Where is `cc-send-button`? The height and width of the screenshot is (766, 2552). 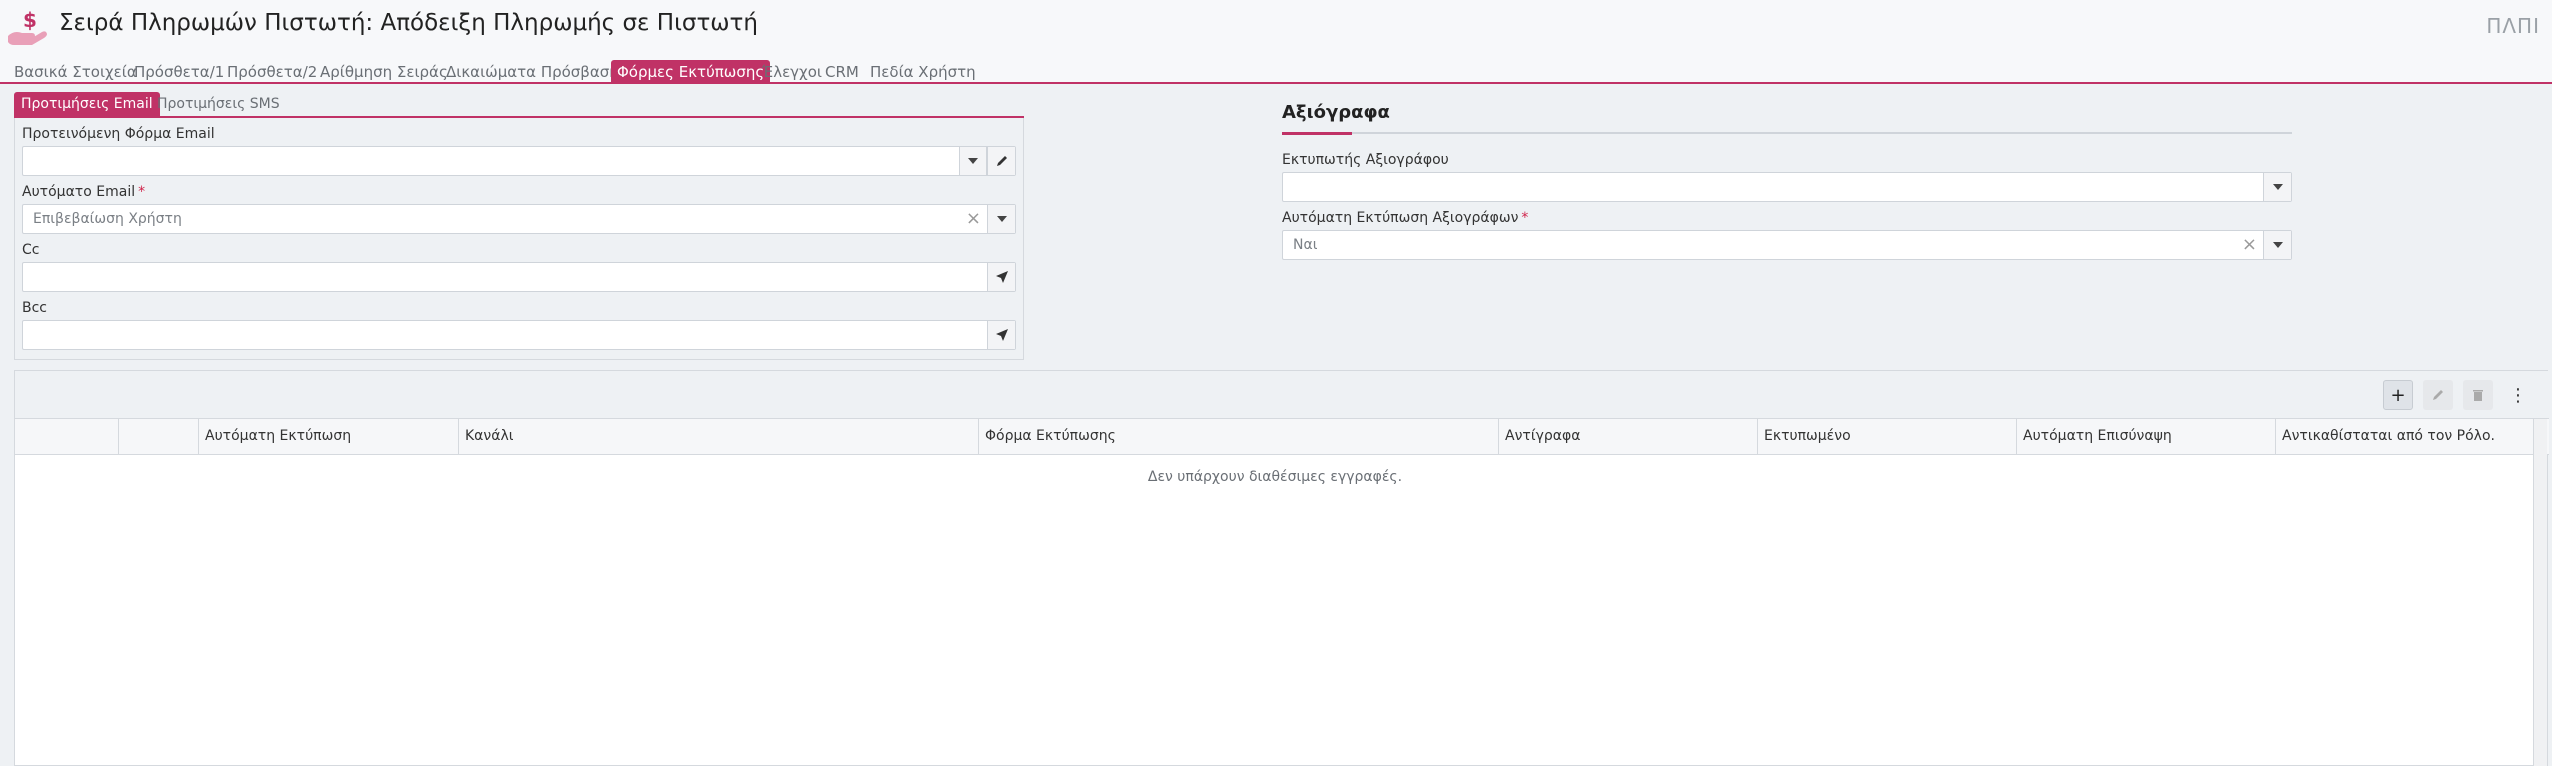
cc-send-button is located at coordinates (1001, 277).